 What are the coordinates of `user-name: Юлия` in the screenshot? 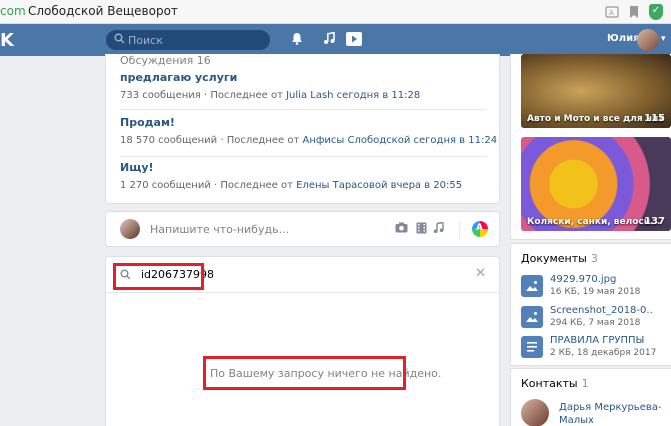 It's located at (623, 38).